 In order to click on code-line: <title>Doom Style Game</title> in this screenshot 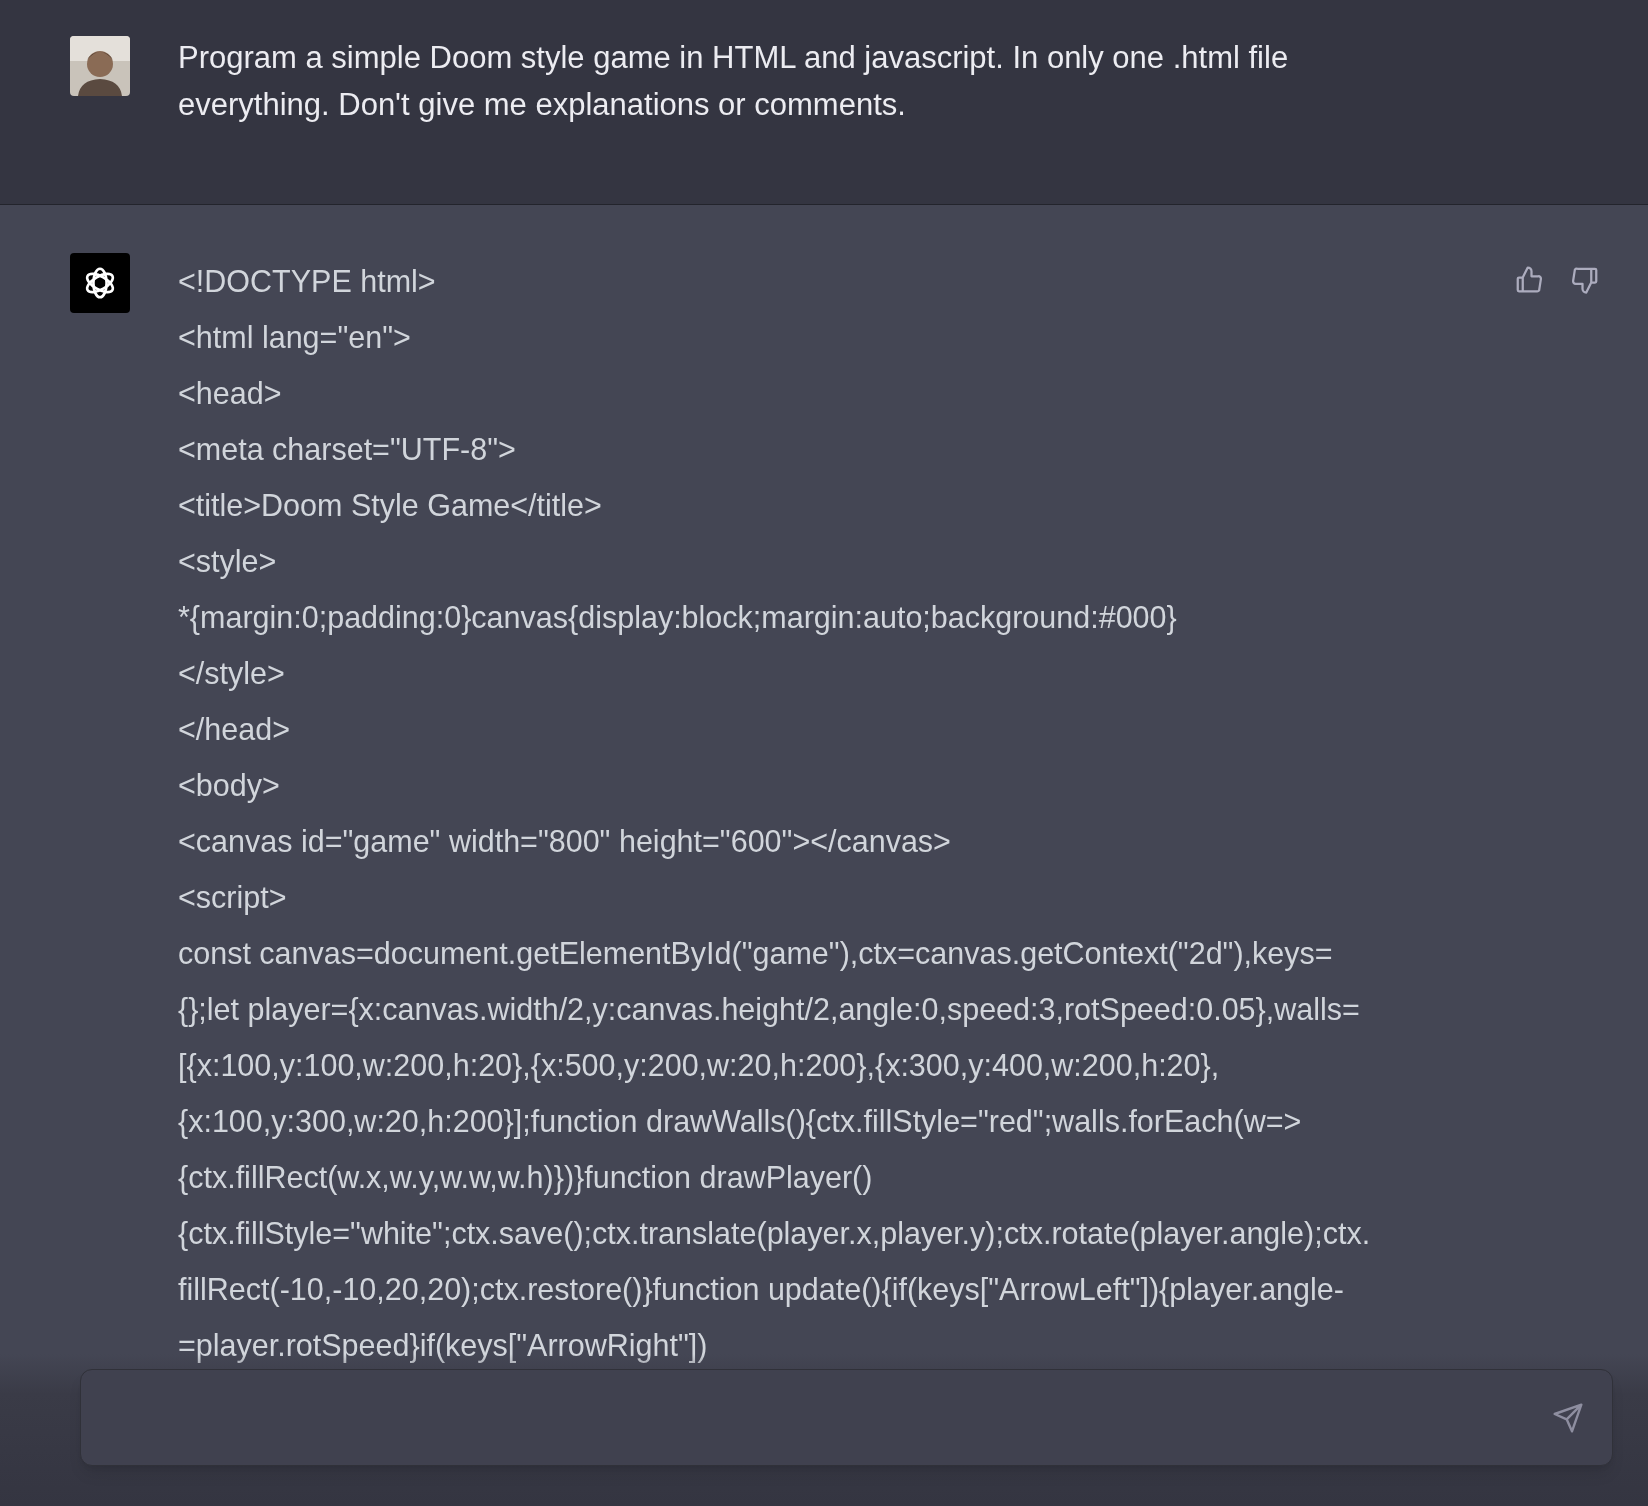, I will do `click(390, 506)`.